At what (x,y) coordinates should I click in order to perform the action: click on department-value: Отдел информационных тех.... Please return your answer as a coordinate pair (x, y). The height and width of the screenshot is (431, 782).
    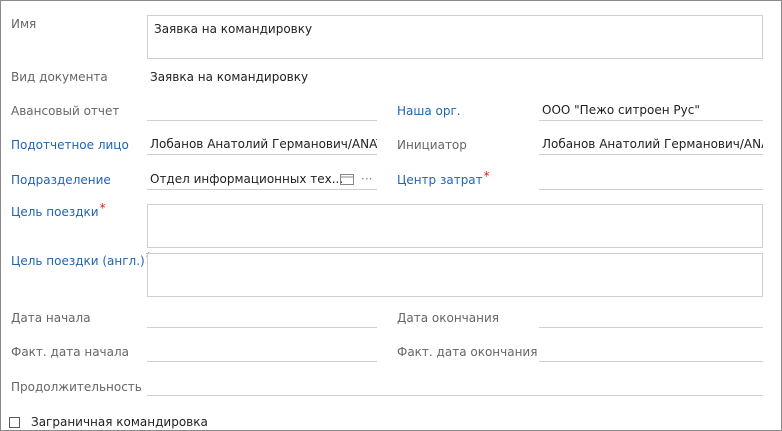
    Looking at the image, I should click on (247, 179).